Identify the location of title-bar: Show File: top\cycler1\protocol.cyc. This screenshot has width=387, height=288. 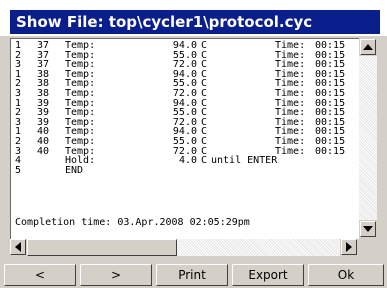
(193, 18).